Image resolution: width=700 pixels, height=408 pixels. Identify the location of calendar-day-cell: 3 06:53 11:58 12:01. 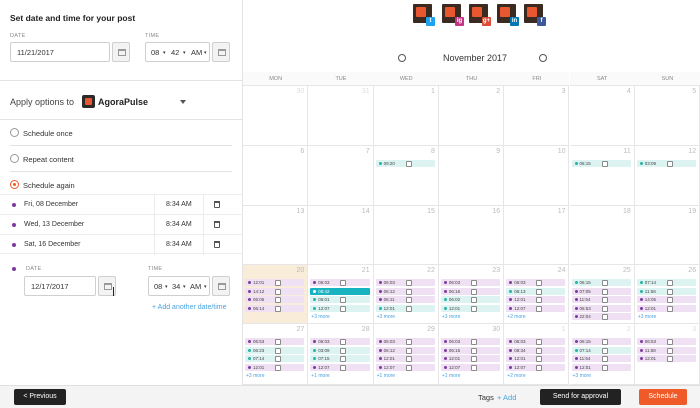
(667, 354).